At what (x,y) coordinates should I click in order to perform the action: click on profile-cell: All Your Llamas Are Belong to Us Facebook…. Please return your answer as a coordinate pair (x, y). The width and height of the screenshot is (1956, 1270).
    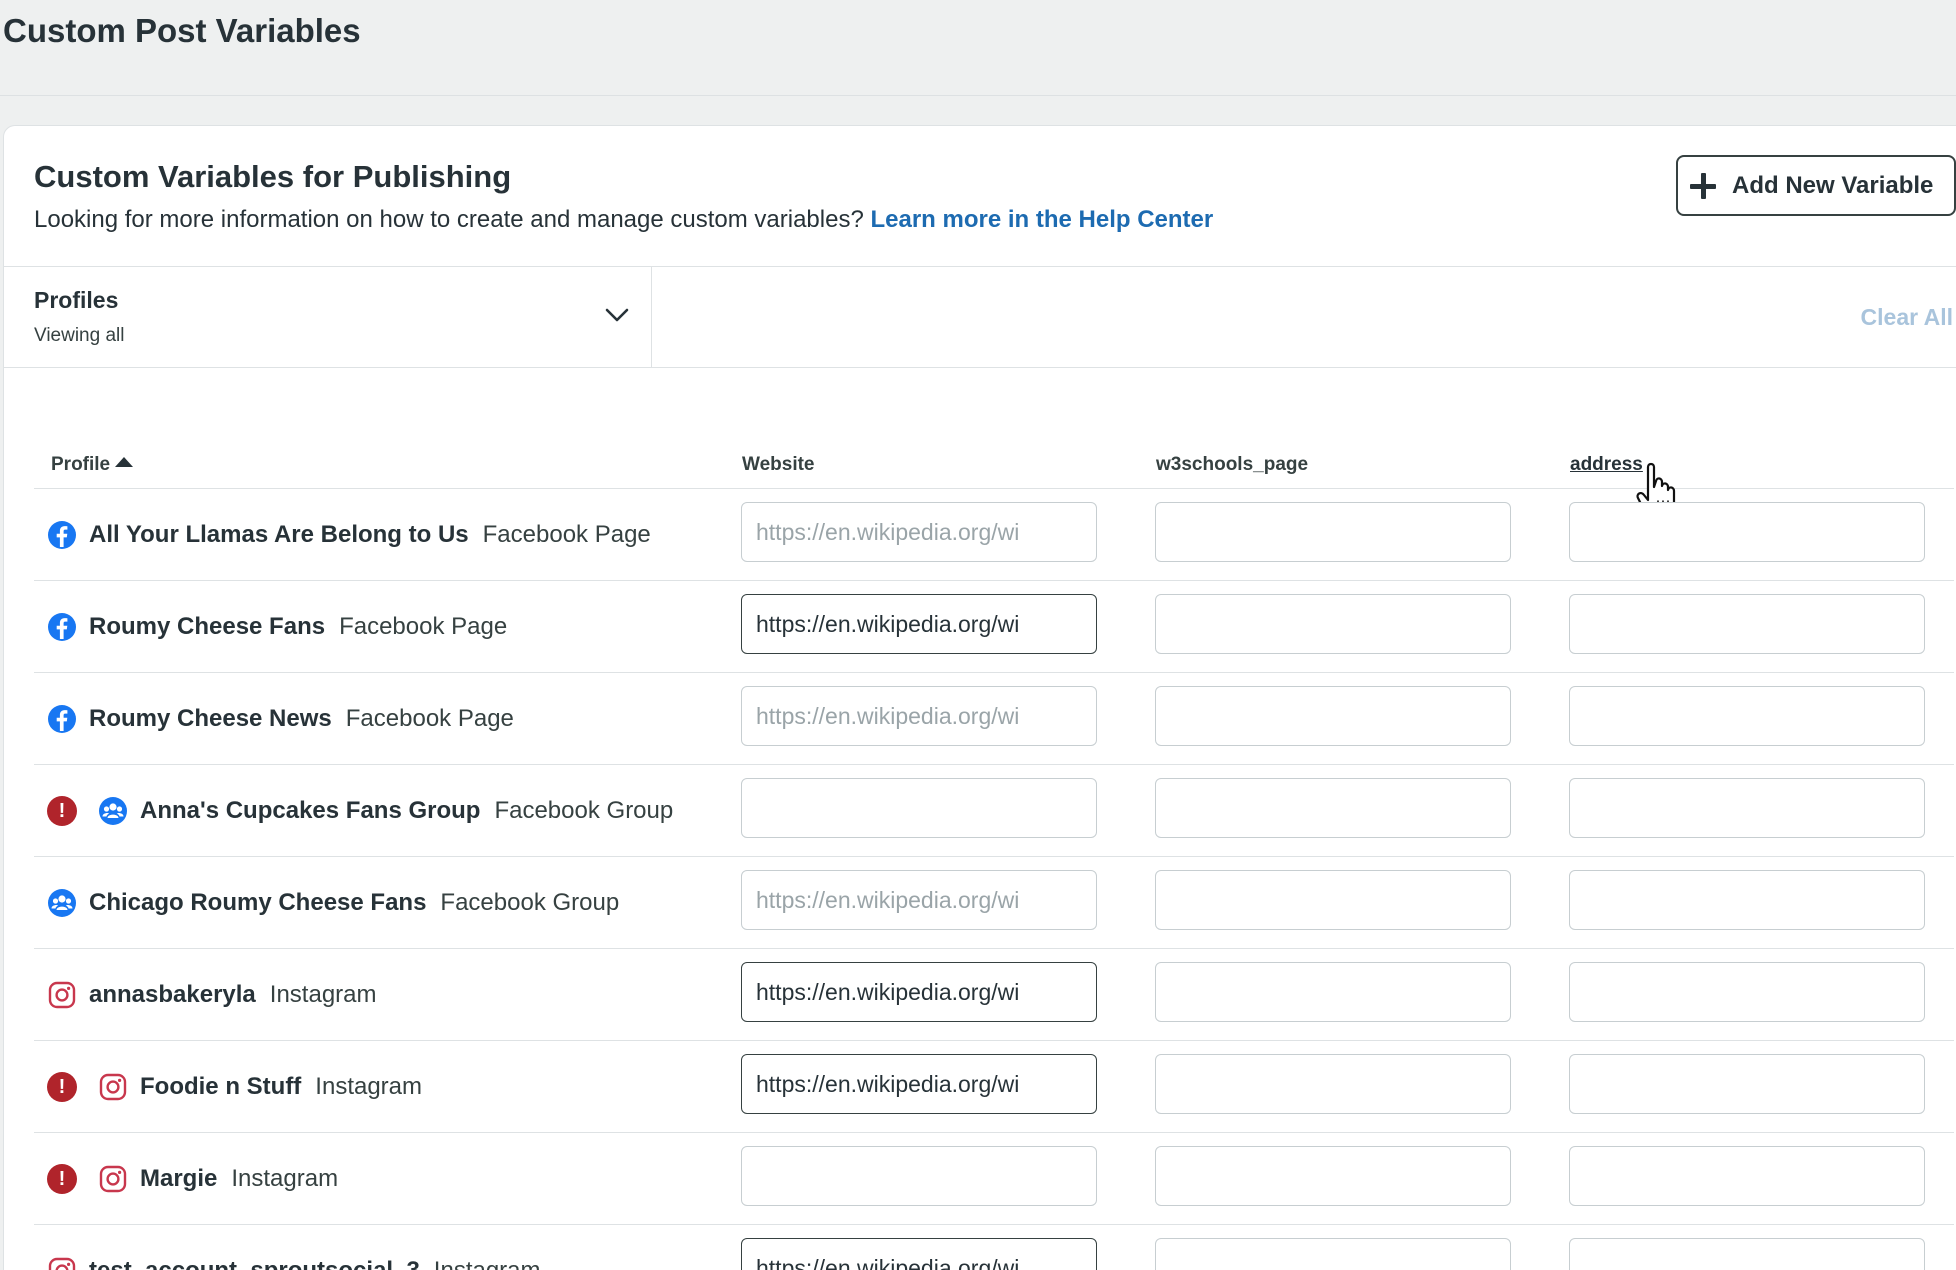
    Looking at the image, I should click on (342, 535).